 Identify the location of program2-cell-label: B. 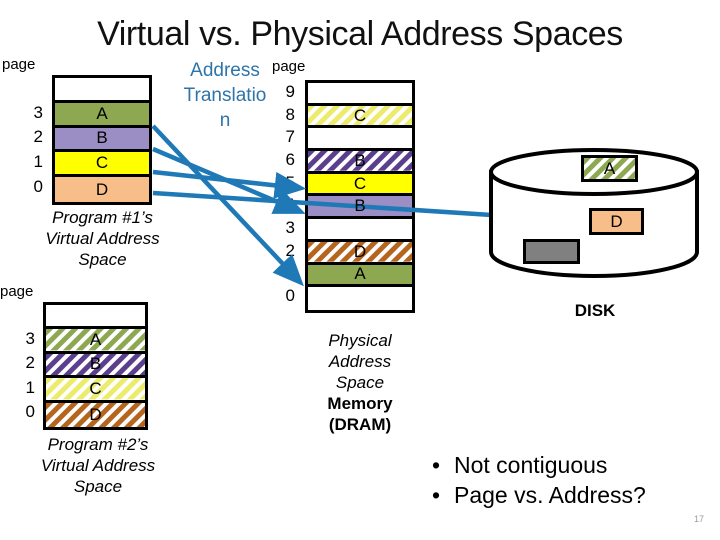
(95, 364).